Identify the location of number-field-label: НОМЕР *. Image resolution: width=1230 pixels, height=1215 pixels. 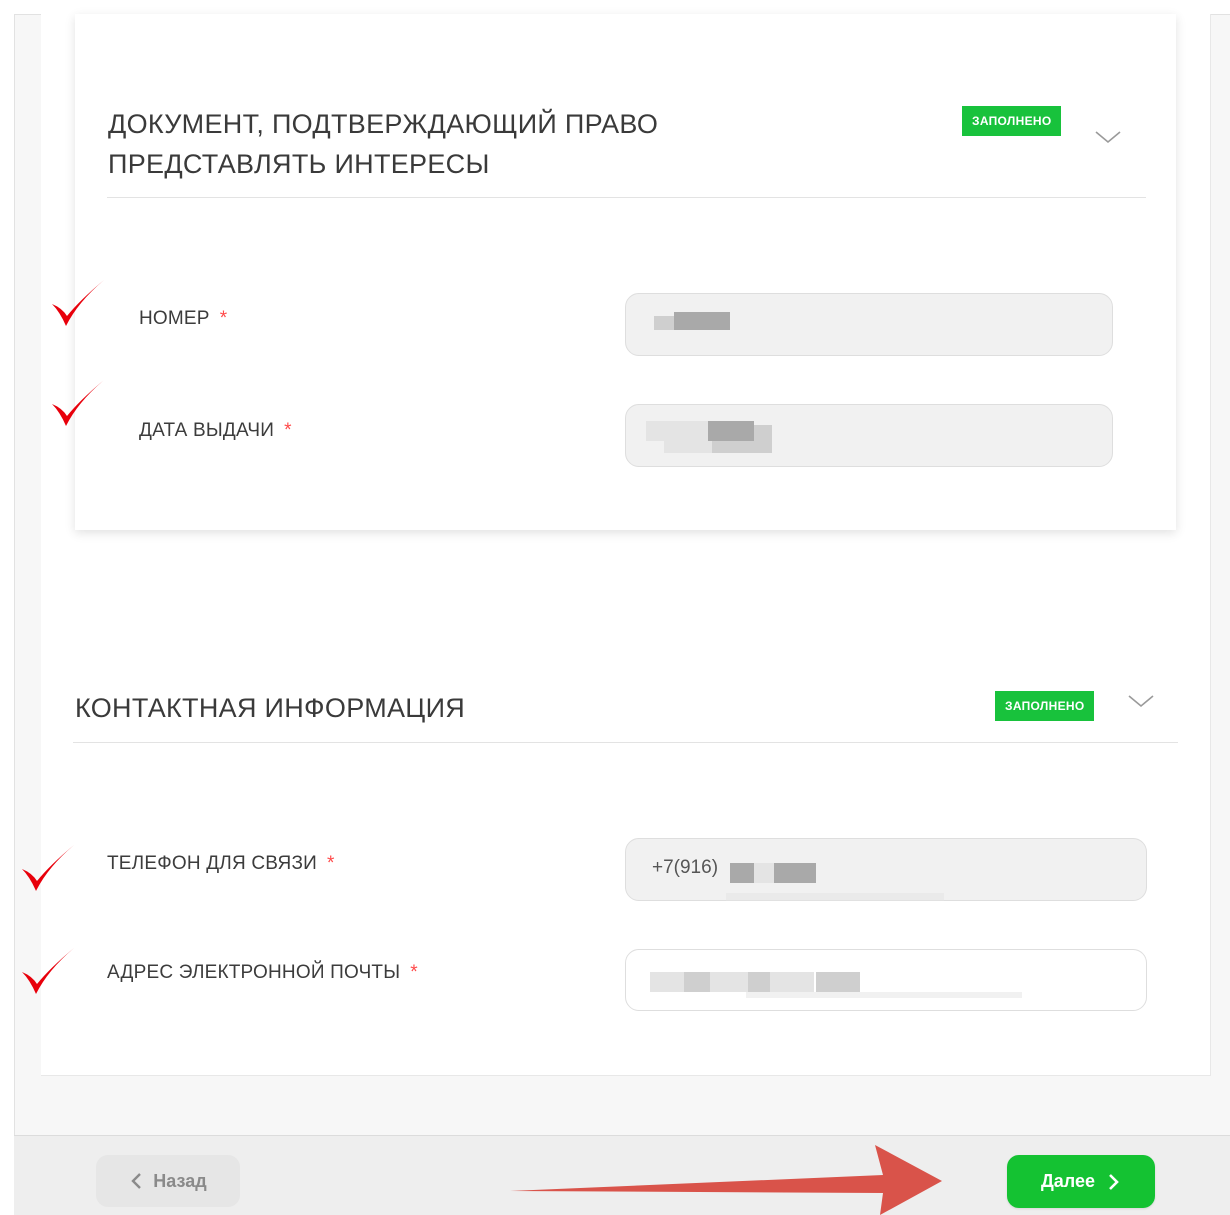
(183, 319).